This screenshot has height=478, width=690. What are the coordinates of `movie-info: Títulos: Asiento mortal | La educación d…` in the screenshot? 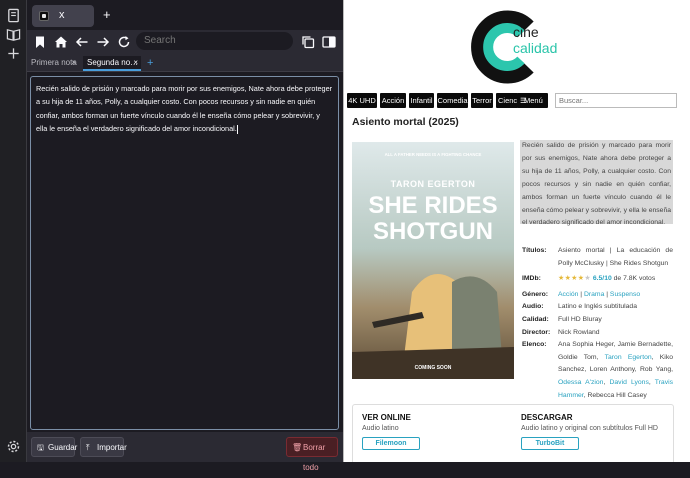 It's located at (597, 323).